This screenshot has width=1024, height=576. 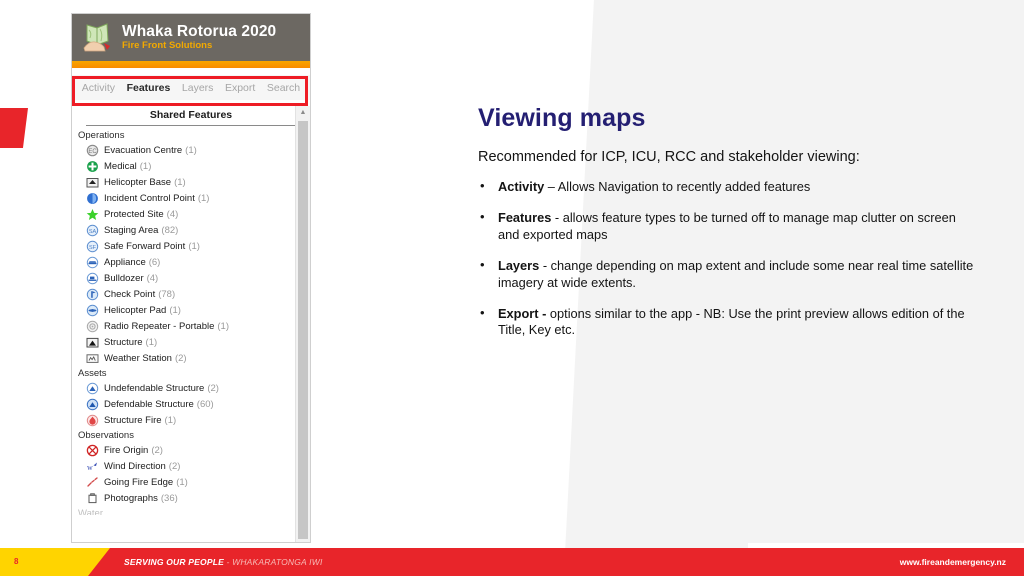 I want to click on tab-search: Search, so click(x=283, y=88).